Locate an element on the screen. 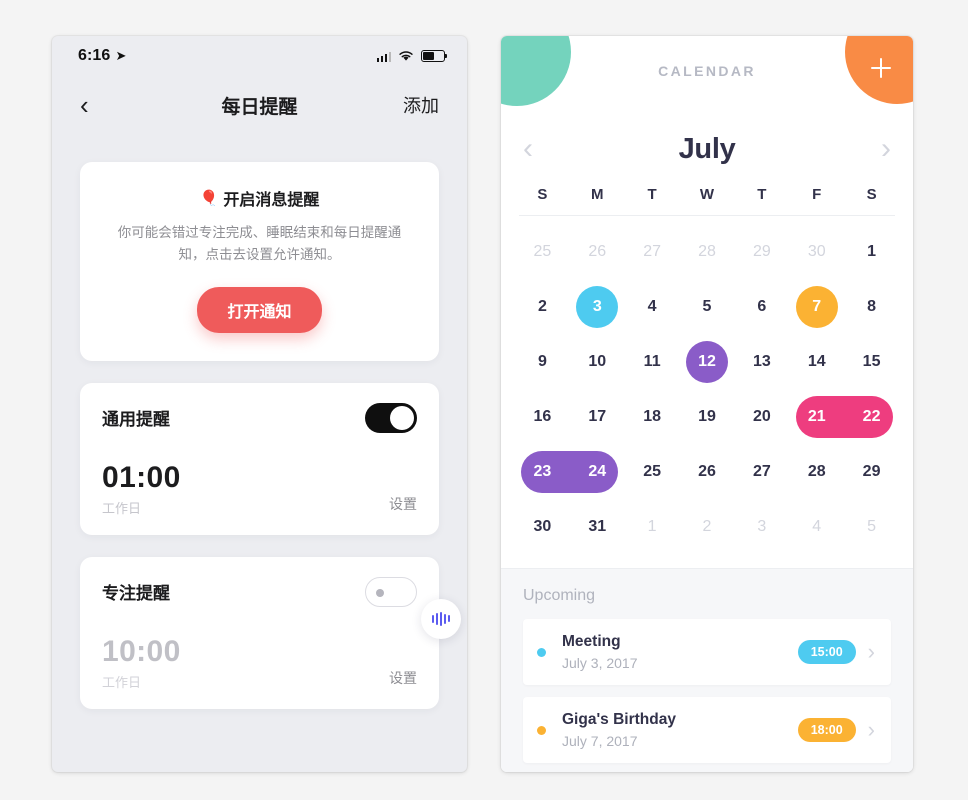 The height and width of the screenshot is (800, 968). calendar-day-cell: 17 is located at coordinates (597, 416).